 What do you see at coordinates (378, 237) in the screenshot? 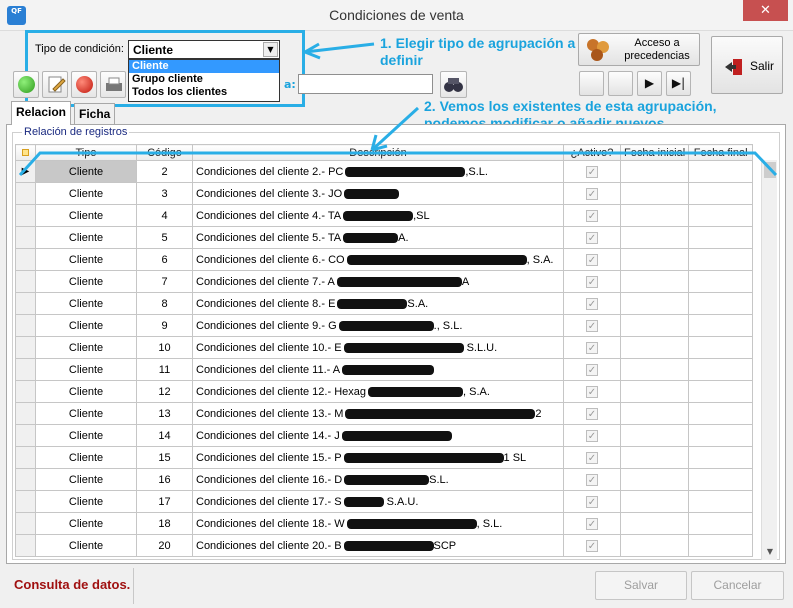
I see `cell-descripcion: Condiciones del cliente 5.- TA A.` at bounding box center [378, 237].